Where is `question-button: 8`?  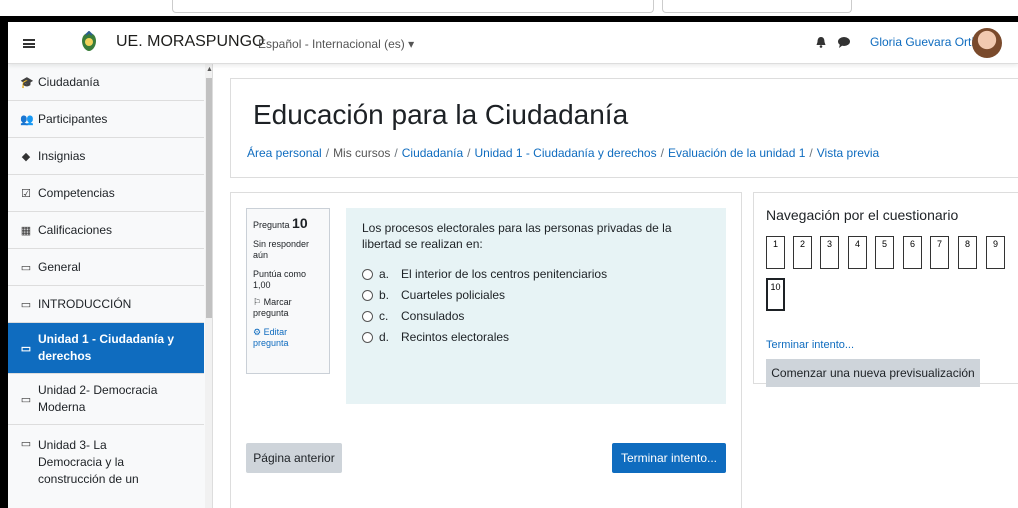
question-button: 8 is located at coordinates (967, 252).